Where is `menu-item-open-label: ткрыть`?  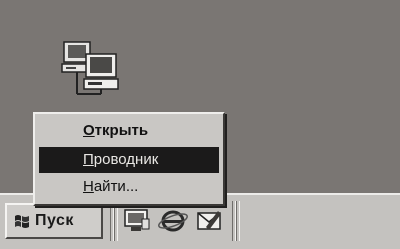 menu-item-open-label: ткрыть is located at coordinates (121, 130).